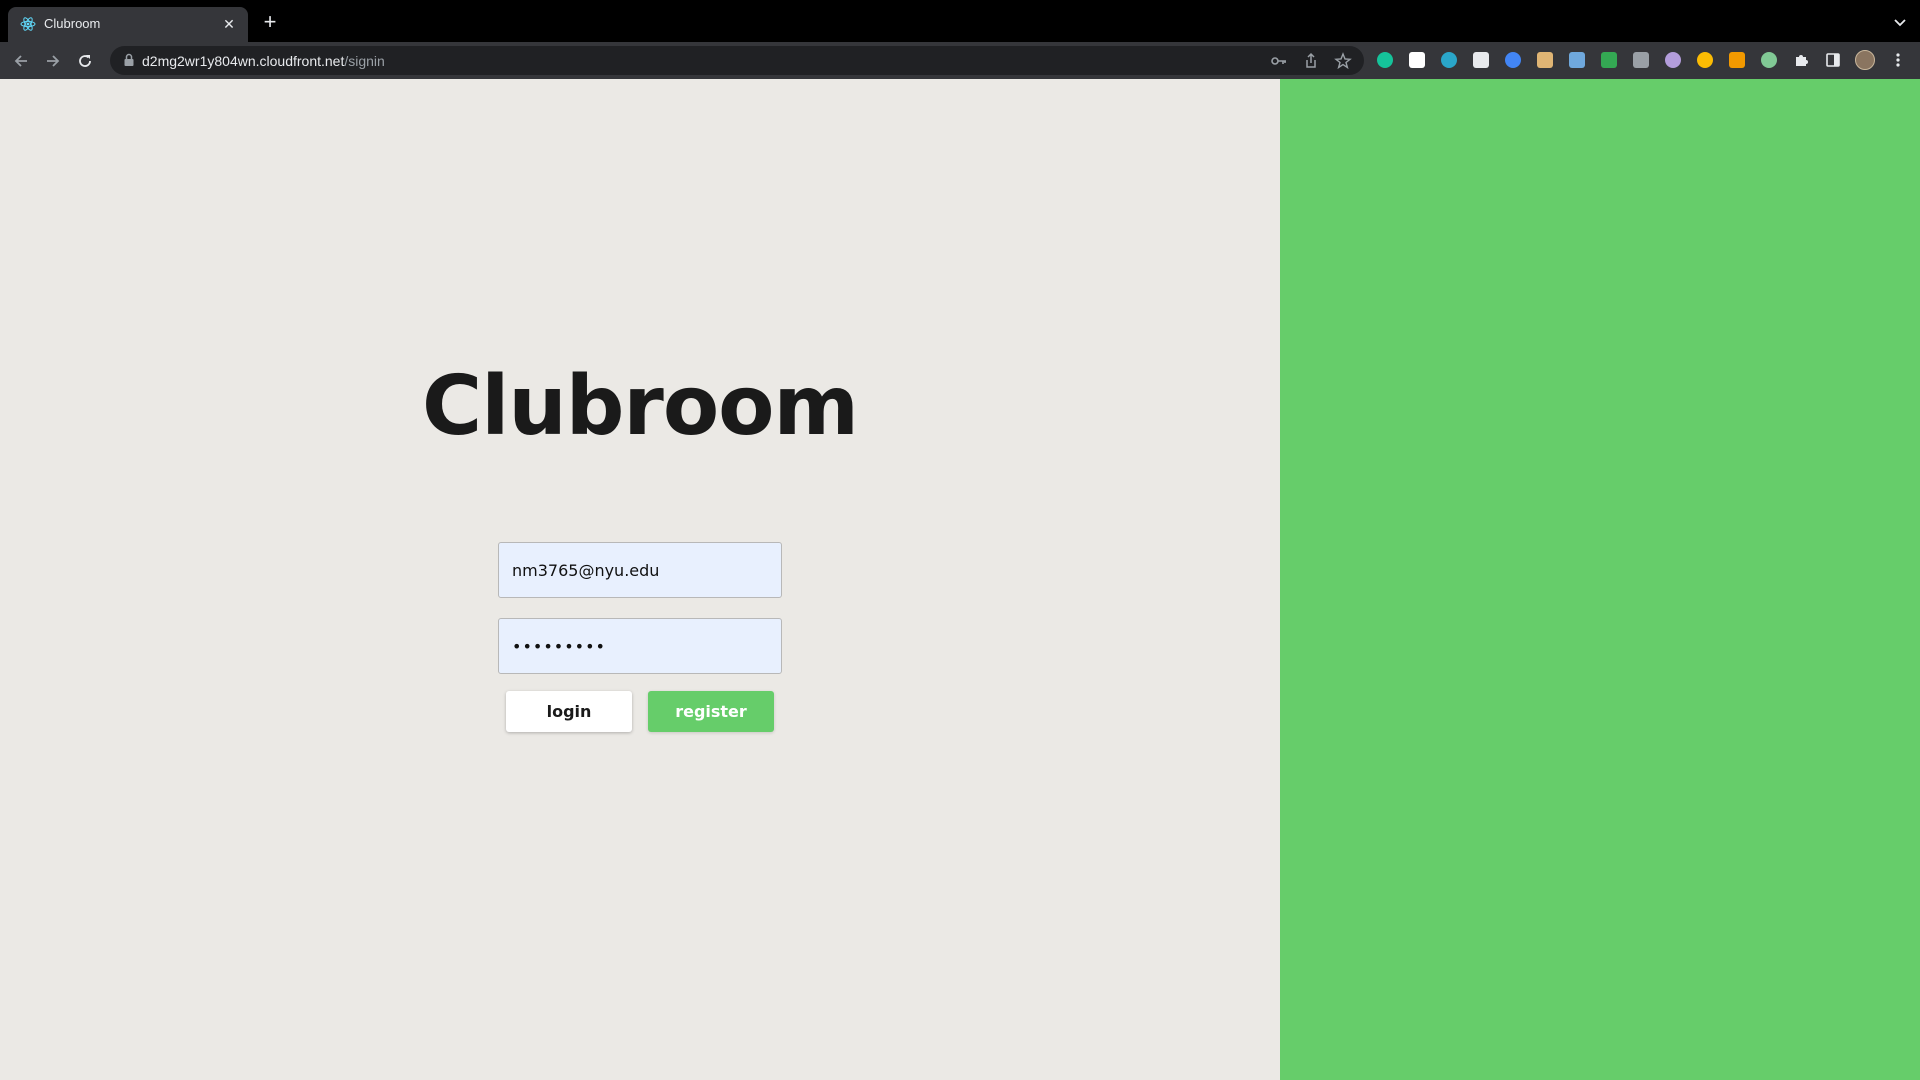 Image resolution: width=1920 pixels, height=1080 pixels. I want to click on arrow-right-icon, so click(53, 61).